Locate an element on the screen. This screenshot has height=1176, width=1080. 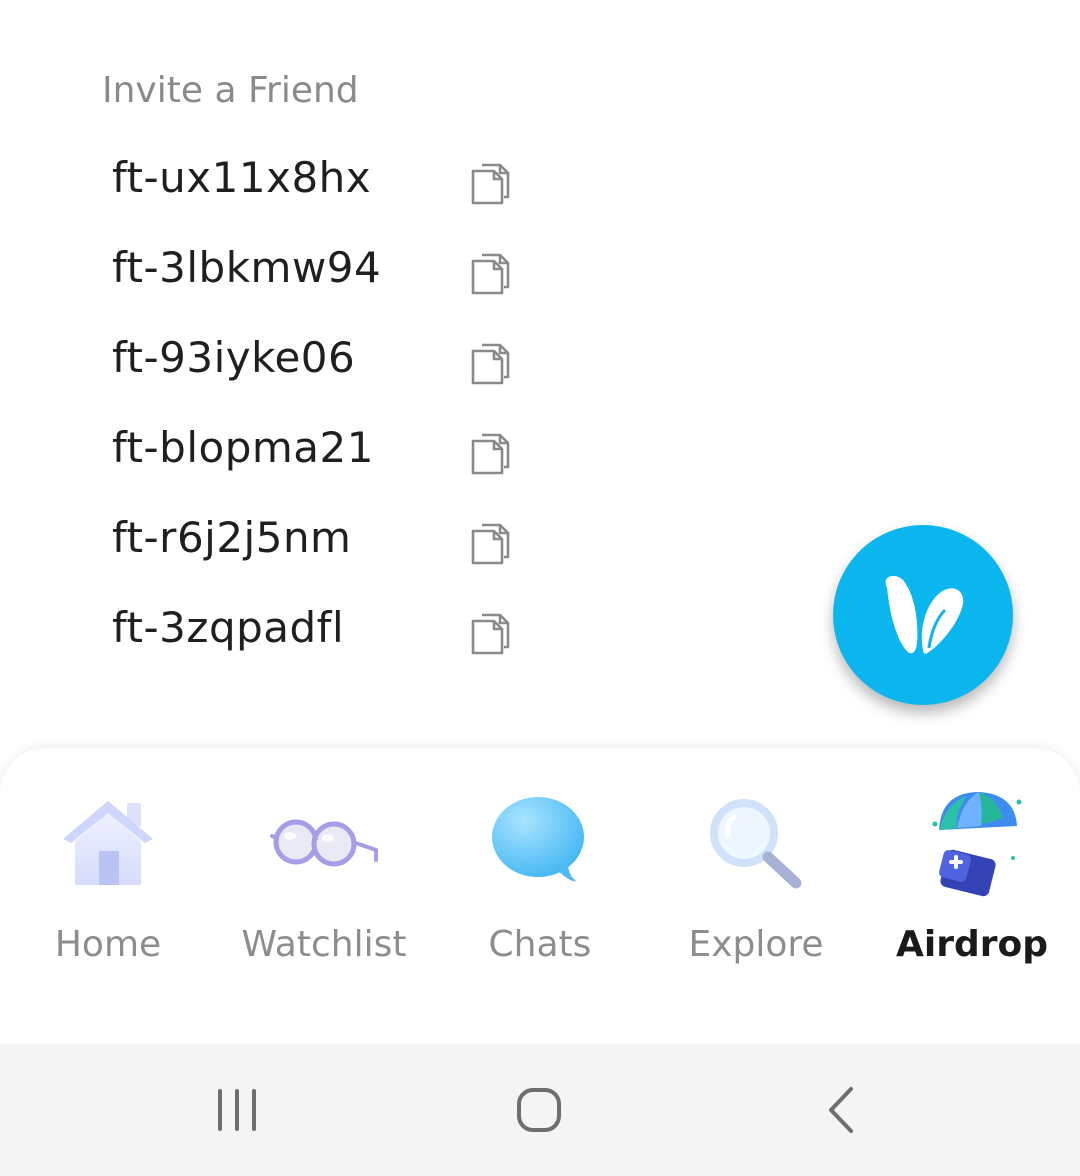
parachute-gift-icon is located at coordinates (972, 843).